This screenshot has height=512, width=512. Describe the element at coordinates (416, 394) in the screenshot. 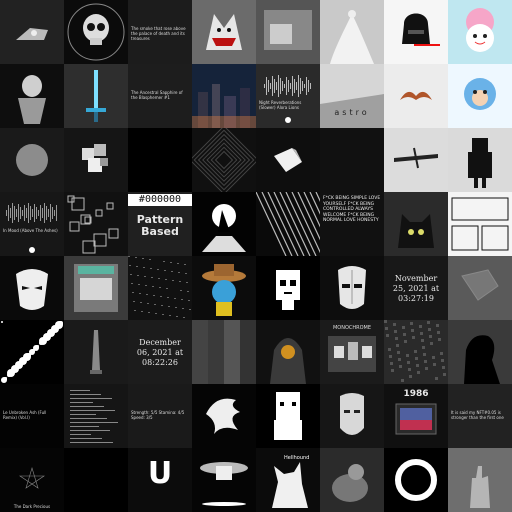

I see `tv-year: 1986` at that location.